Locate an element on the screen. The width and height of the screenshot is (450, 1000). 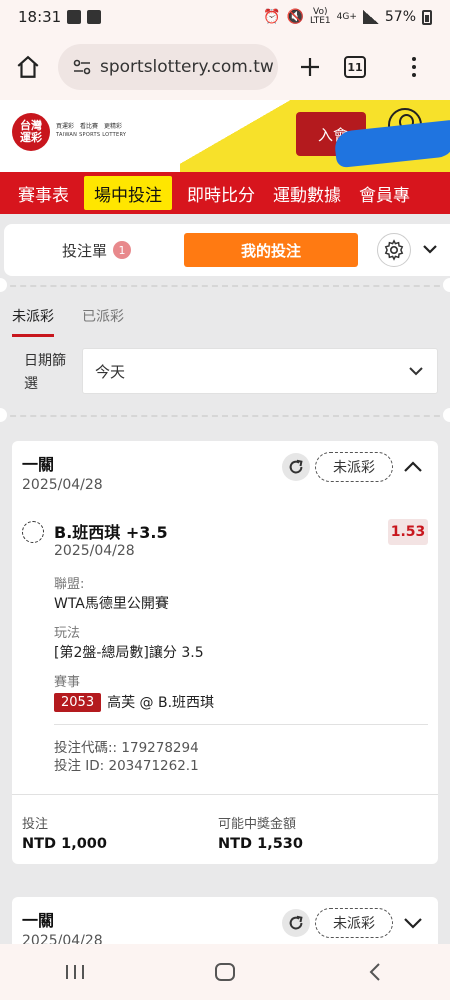
status-time: 18:31 is located at coordinates (40, 17).